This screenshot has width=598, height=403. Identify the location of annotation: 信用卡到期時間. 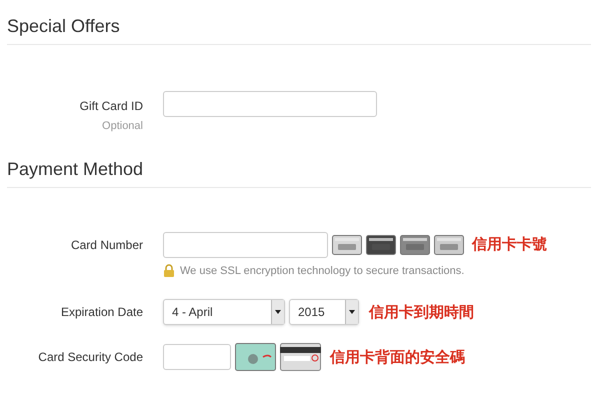
(421, 312).